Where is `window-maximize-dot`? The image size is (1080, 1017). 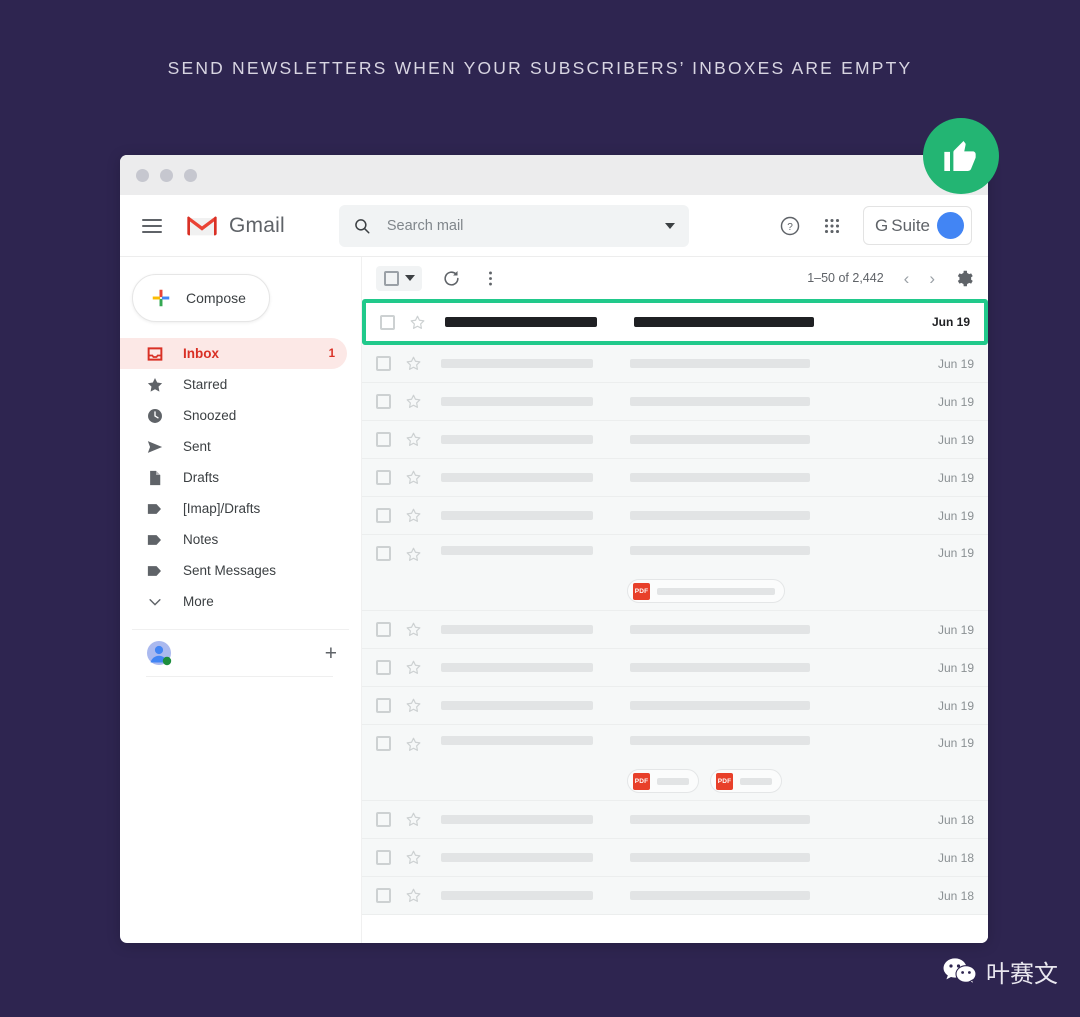 window-maximize-dot is located at coordinates (190, 175).